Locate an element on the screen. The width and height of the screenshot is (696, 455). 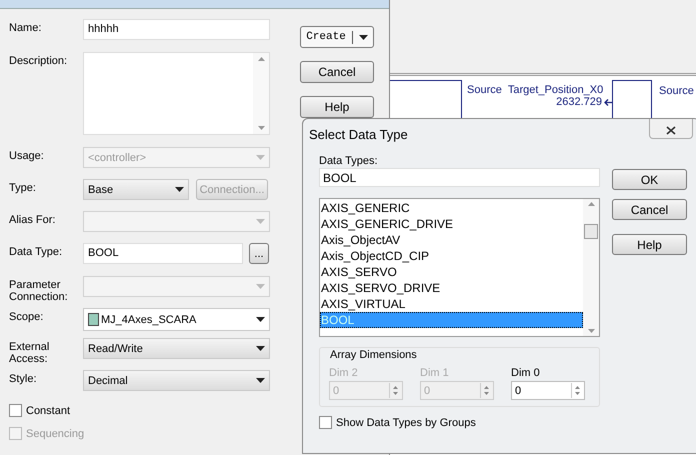
tag-value: 2632.729 is located at coordinates (579, 102).